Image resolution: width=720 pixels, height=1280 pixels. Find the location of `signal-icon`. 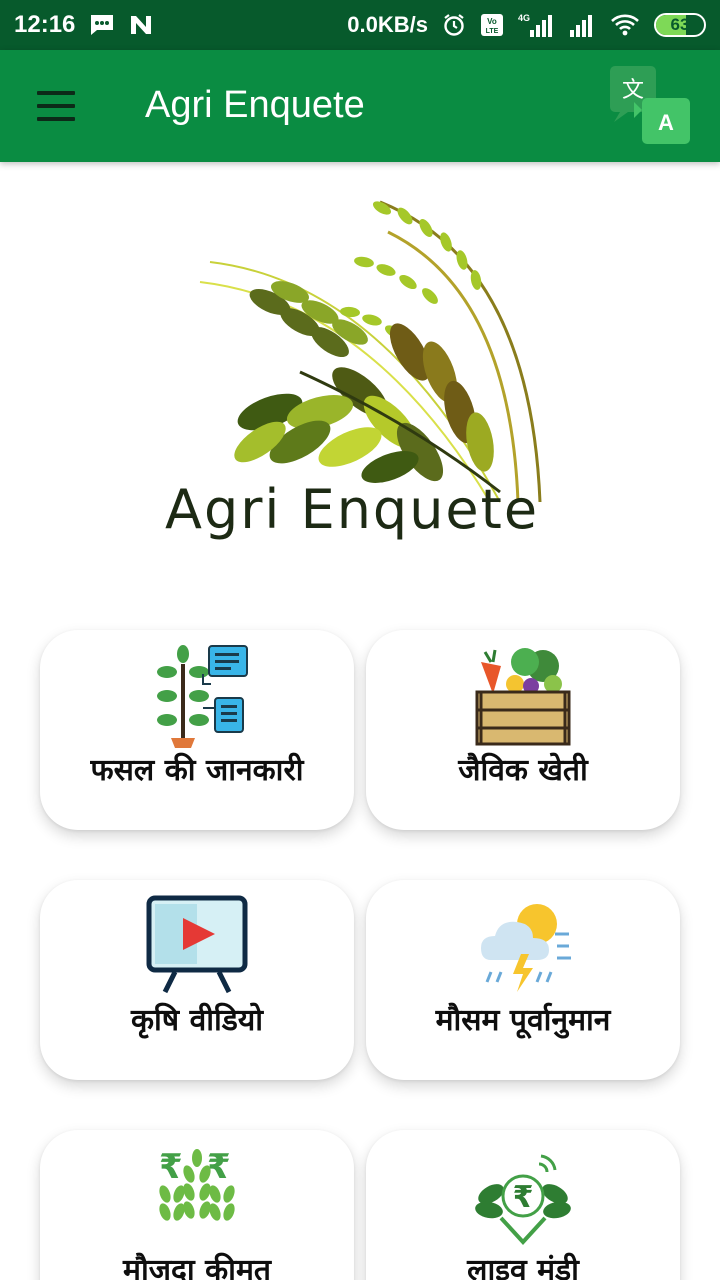

signal-icon is located at coordinates (582, 25).